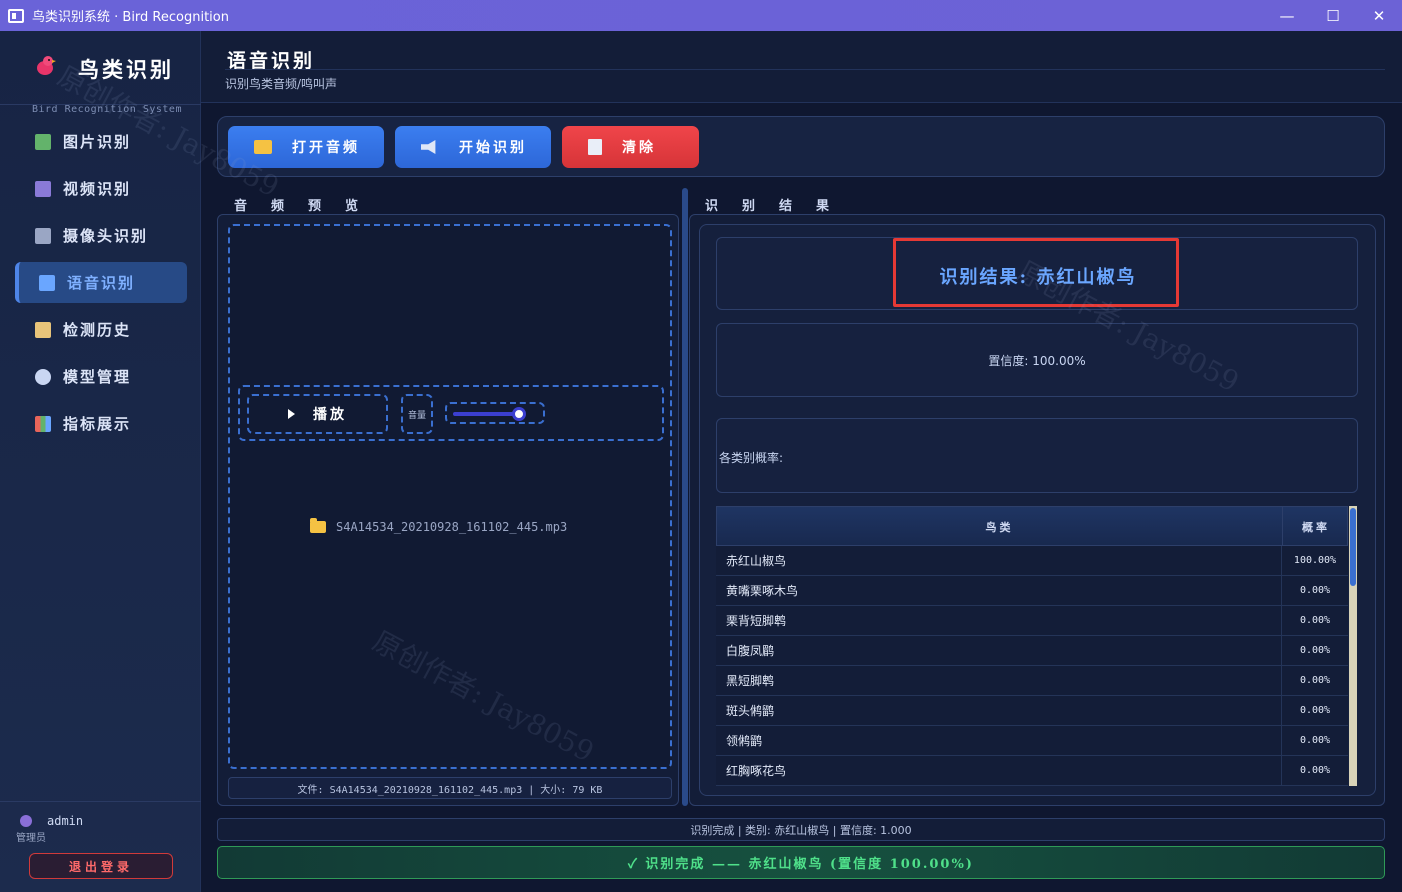  What do you see at coordinates (999, 560) in the screenshot?
I see `cell-bird-name: 赤红山椒鸟` at bounding box center [999, 560].